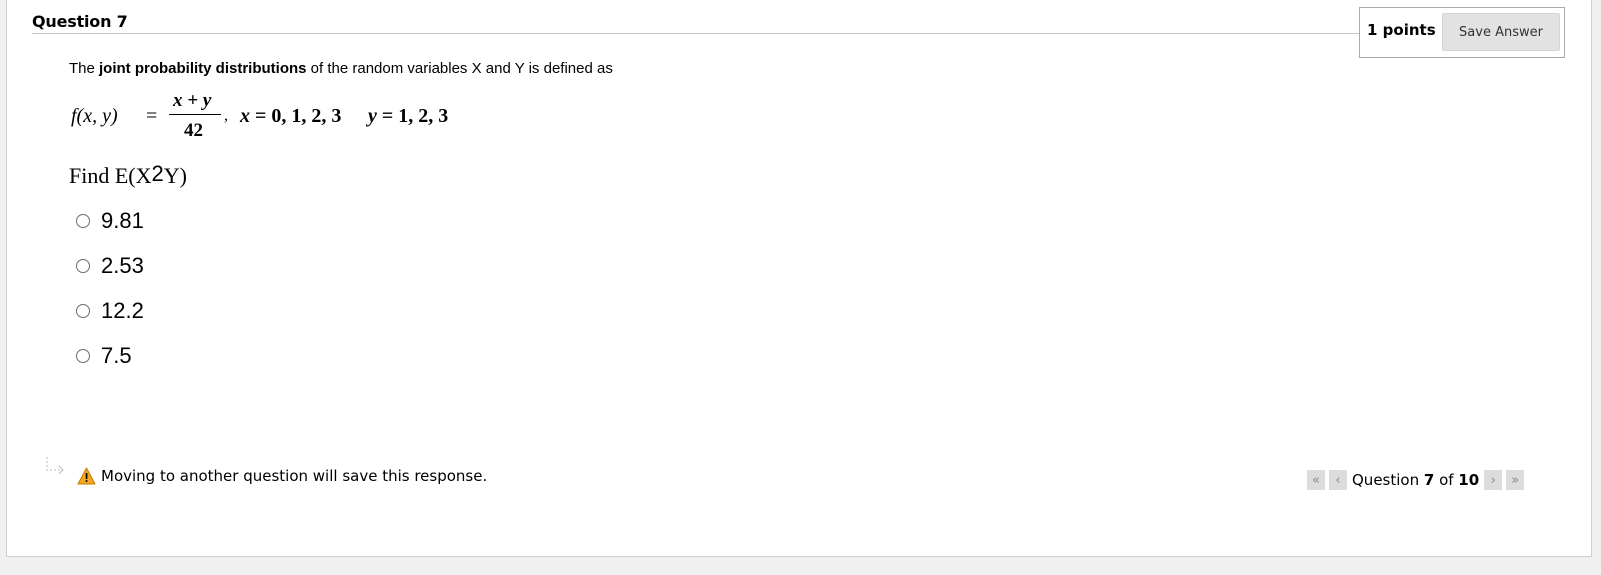  I want to click on counter-prefix: Question, so click(1388, 480).